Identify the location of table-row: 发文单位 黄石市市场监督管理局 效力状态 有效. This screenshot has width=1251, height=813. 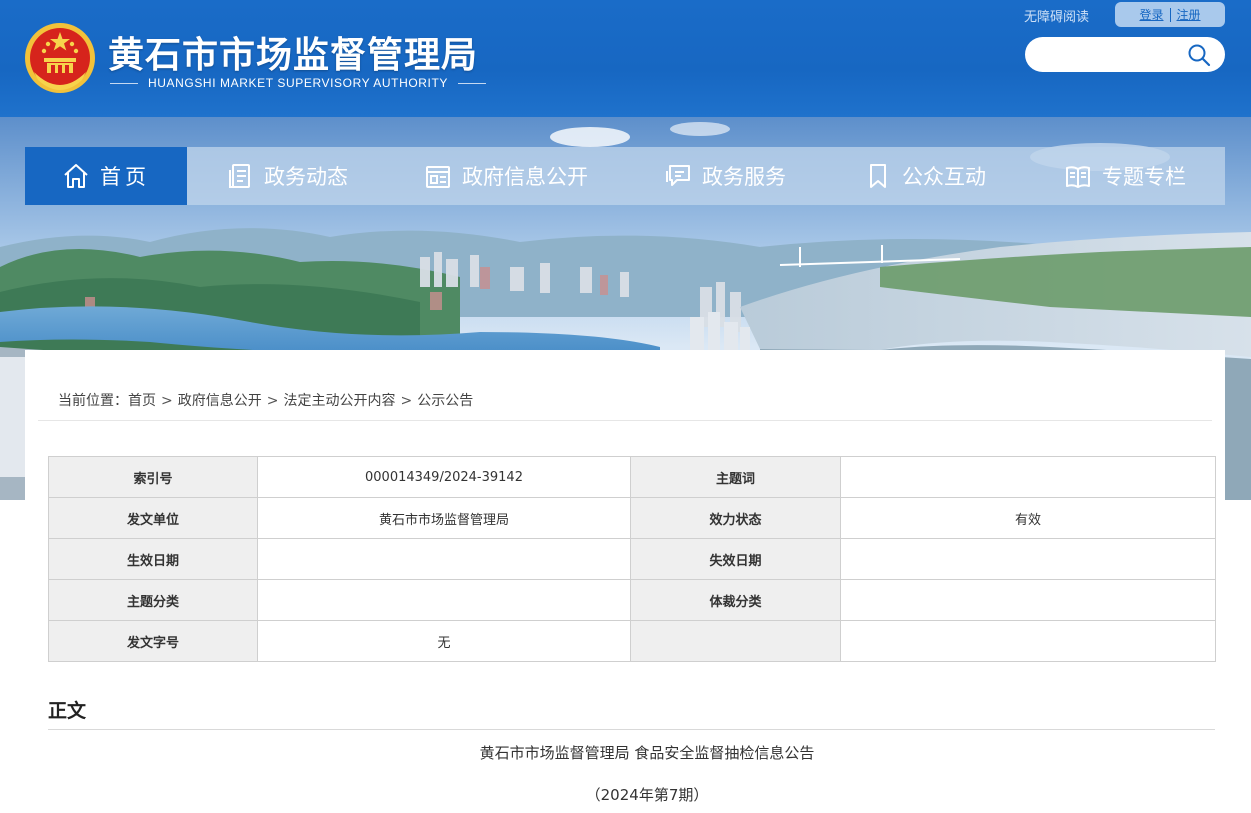
(632, 518).